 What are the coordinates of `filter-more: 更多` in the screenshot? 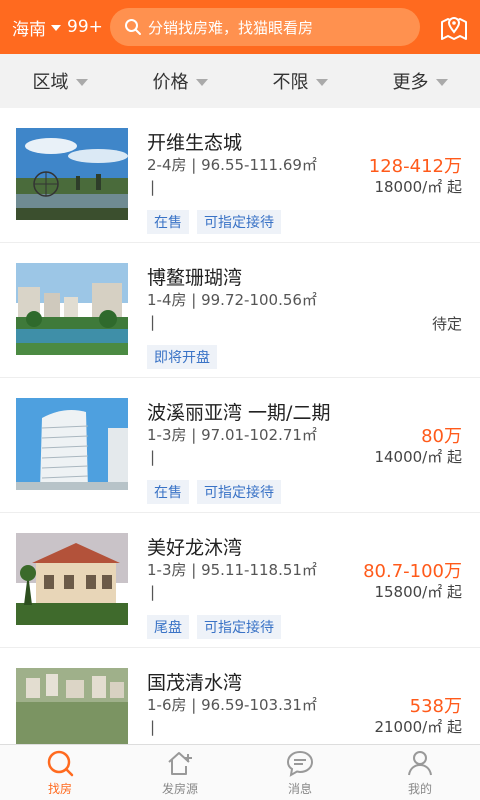 It's located at (420, 81).